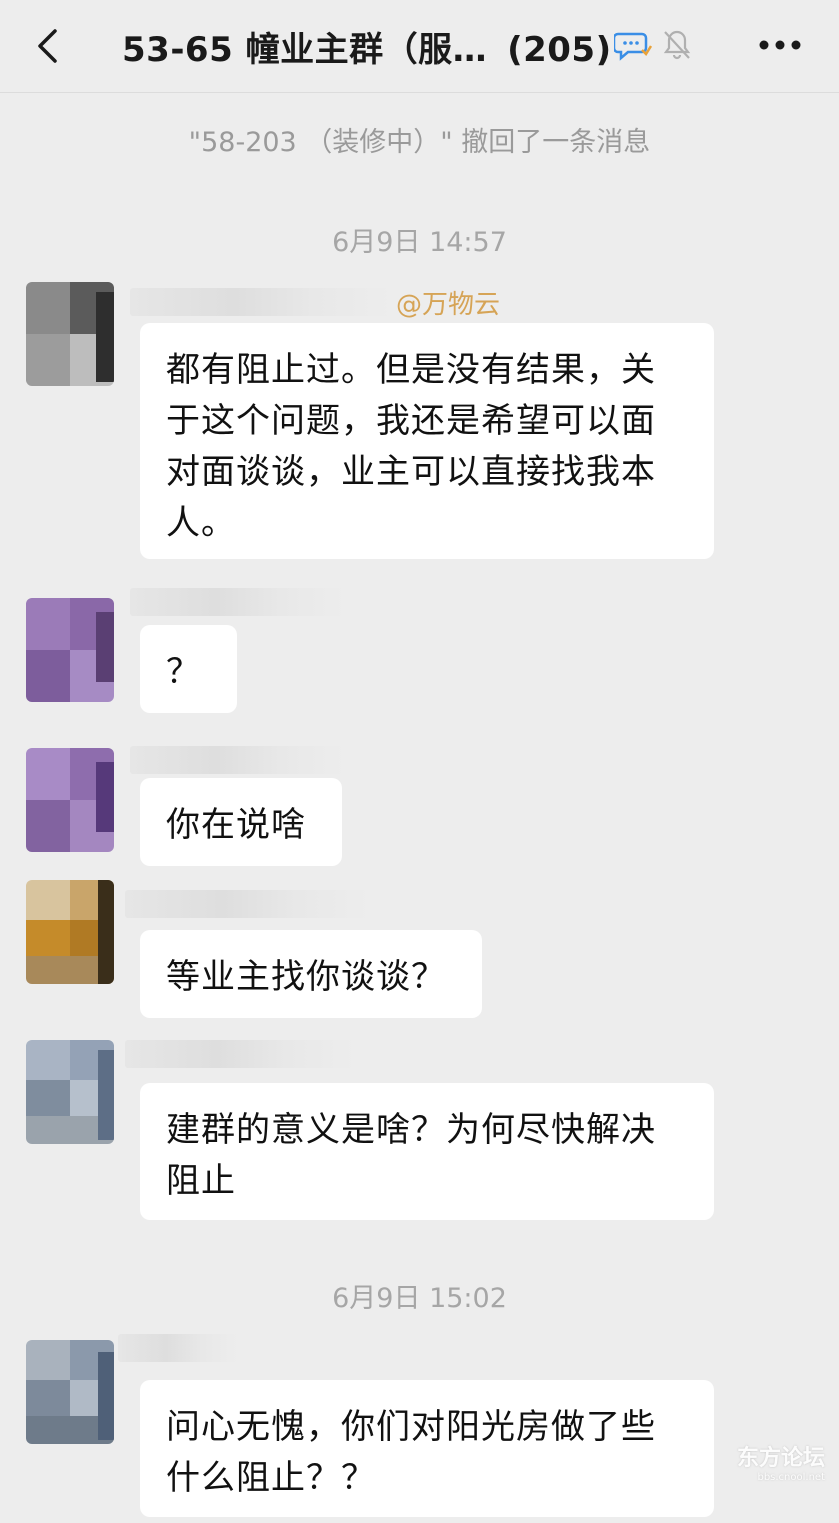 This screenshot has height=1523, width=839. I want to click on forum-watermark: 东方论坛 bbs.cnool.net, so click(781, 1461).